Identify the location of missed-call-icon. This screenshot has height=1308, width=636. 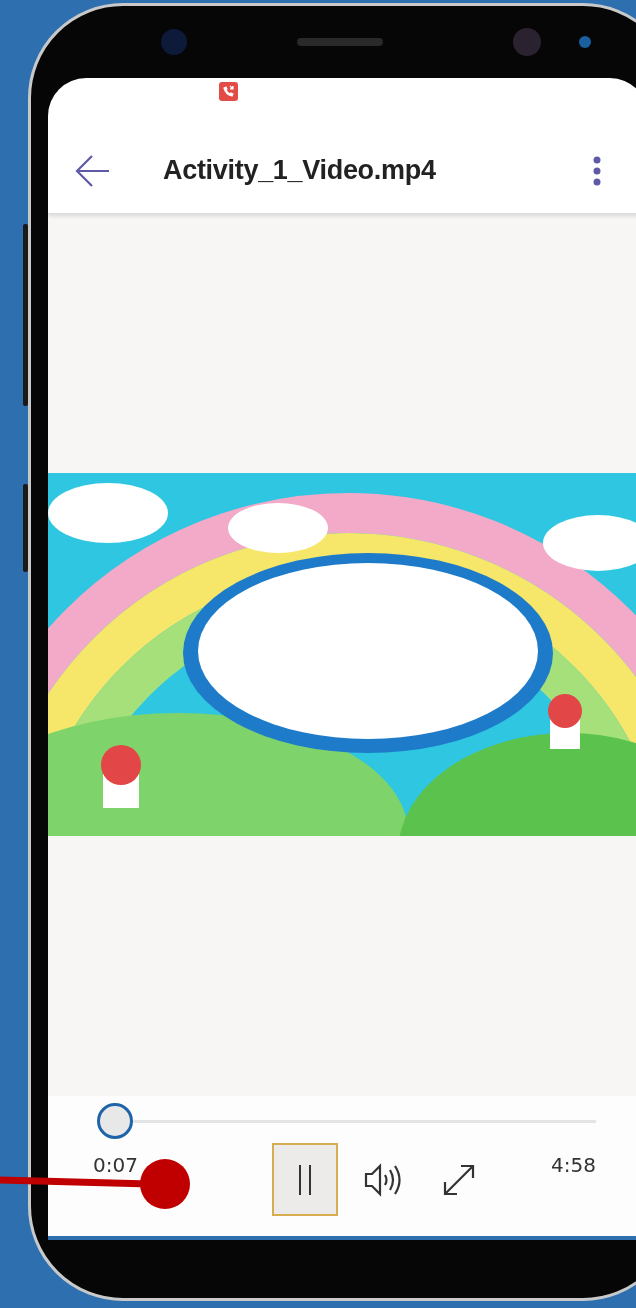
(228, 91).